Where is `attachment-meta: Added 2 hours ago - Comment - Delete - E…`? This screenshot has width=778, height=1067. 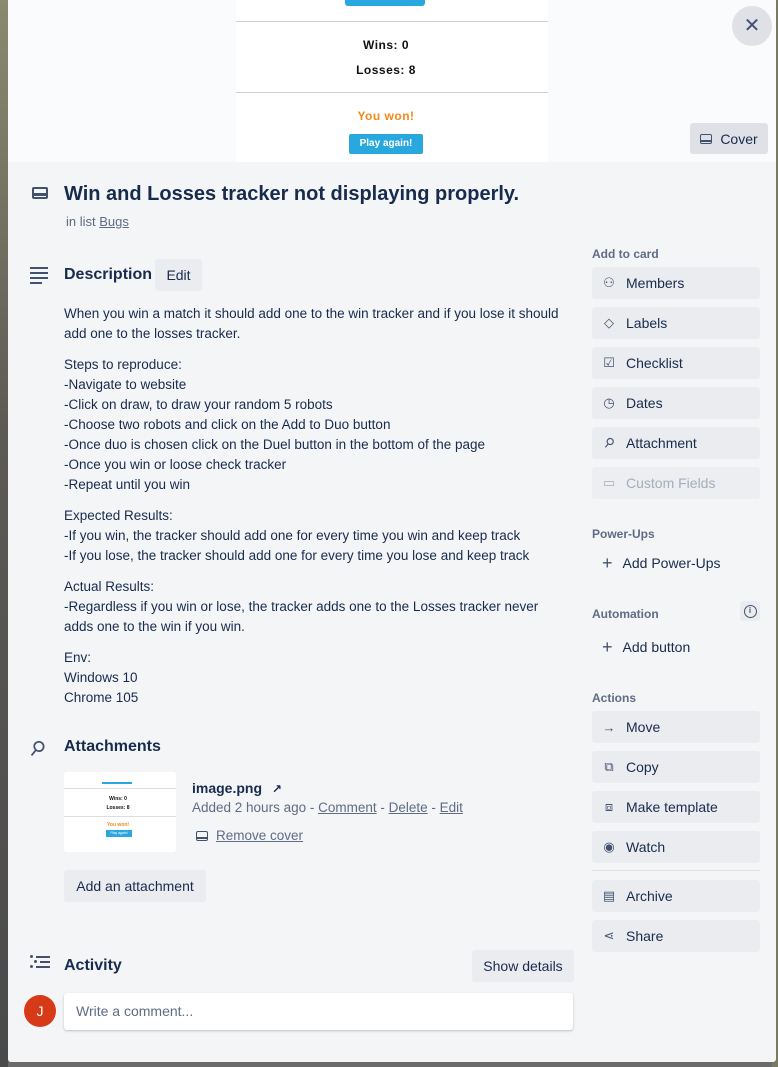 attachment-meta: Added 2 hours ago - Comment - Delete - E… is located at coordinates (327, 807).